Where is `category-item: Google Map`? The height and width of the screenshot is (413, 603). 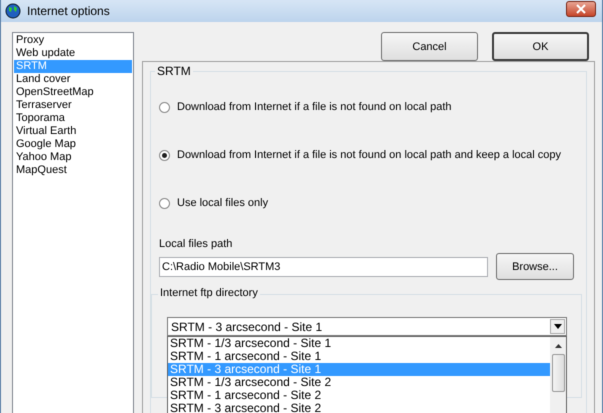
category-item: Google Map is located at coordinates (73, 144).